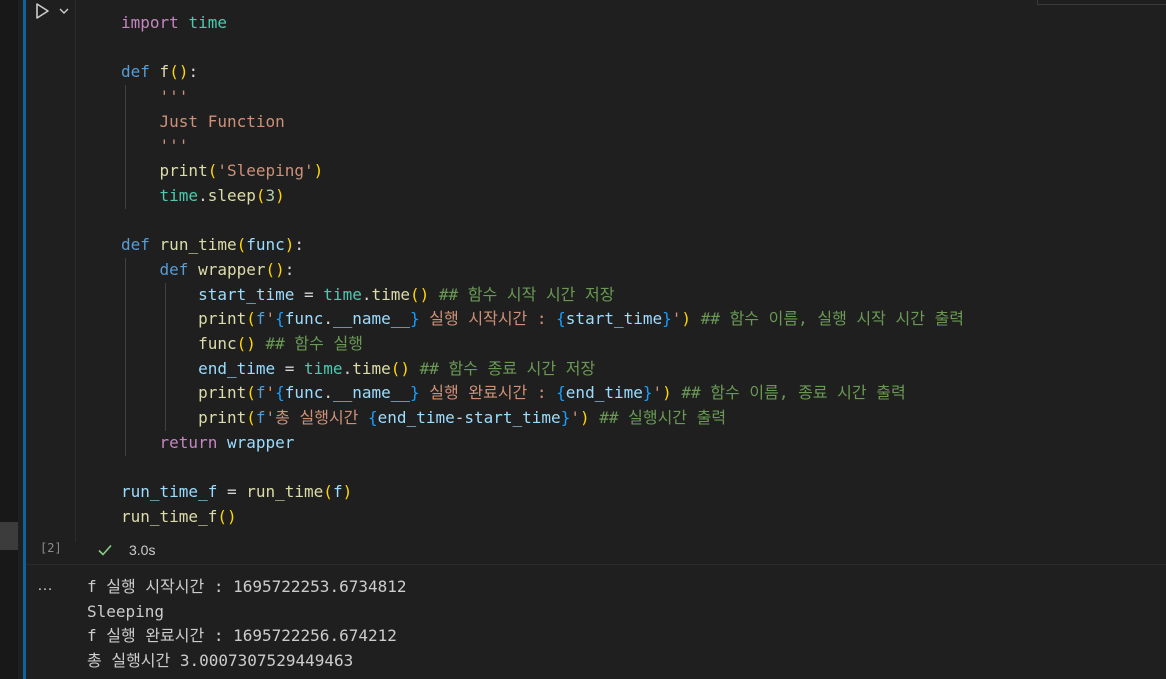  Describe the element at coordinates (75, 271) in the screenshot. I see `gutter-divider` at that location.